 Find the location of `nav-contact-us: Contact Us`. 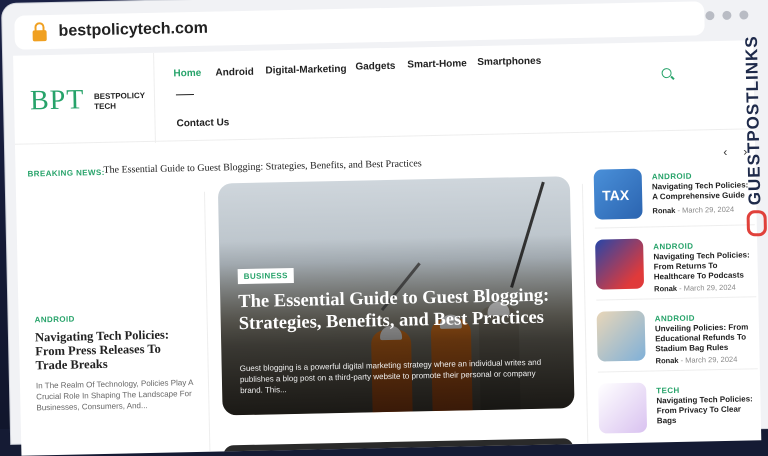

nav-contact-us: Contact Us is located at coordinates (202, 123).